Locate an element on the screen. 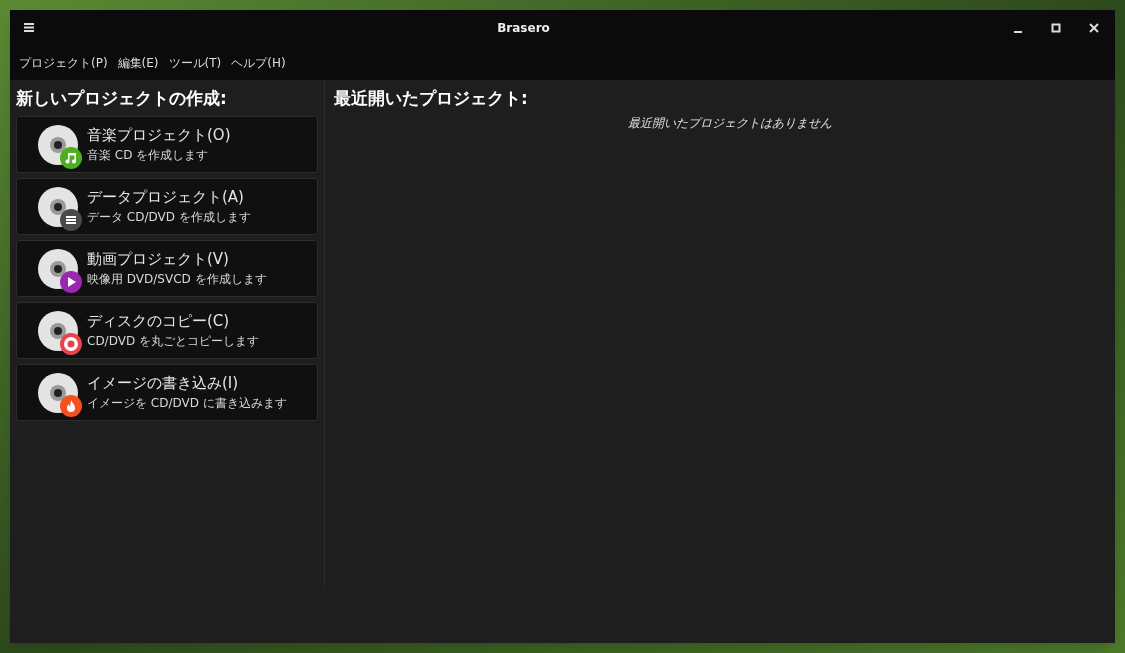  play-icon is located at coordinates (71, 281).